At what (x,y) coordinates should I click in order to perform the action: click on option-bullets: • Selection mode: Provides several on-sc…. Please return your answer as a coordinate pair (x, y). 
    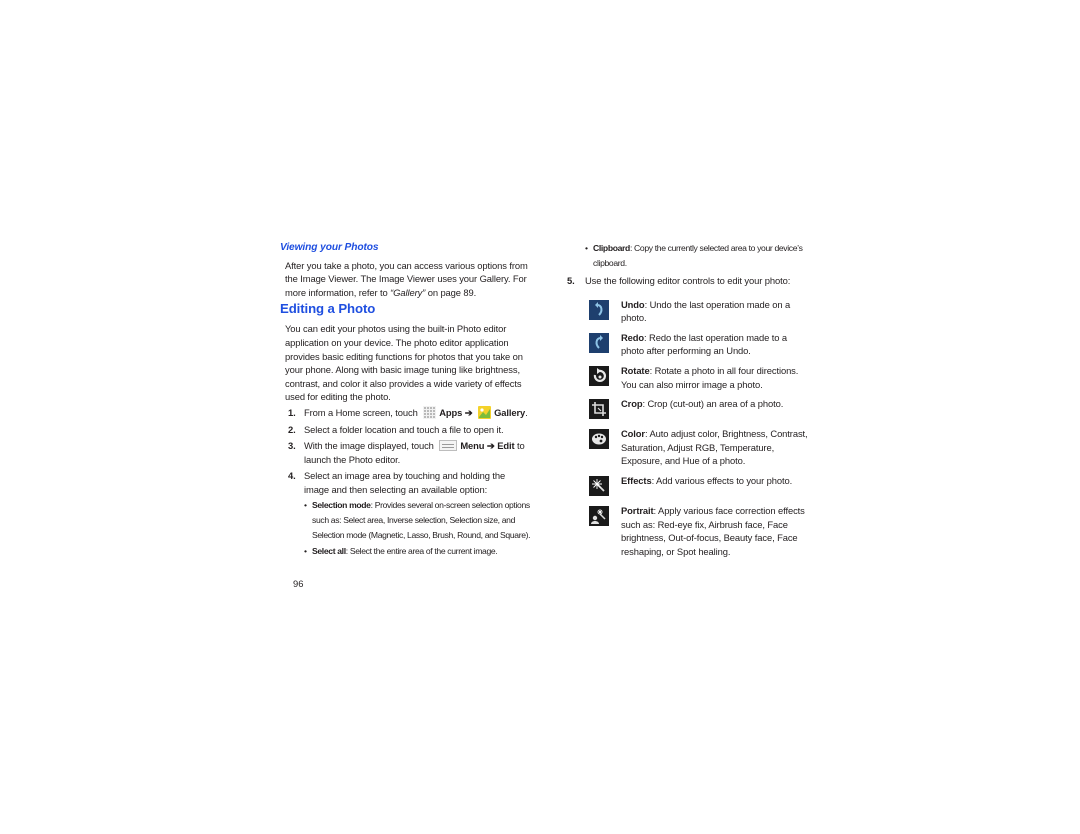
    Looking at the image, I should click on (418, 528).